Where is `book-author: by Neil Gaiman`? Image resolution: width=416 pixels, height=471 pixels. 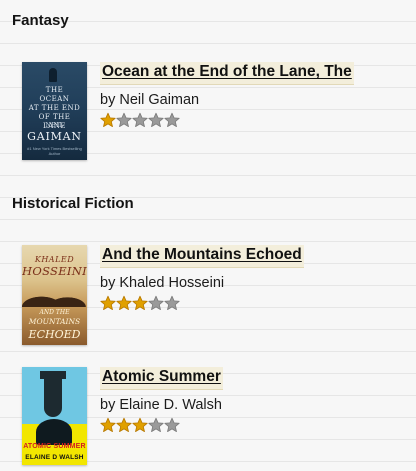
book-author: by Neil Gaiman is located at coordinates (150, 100).